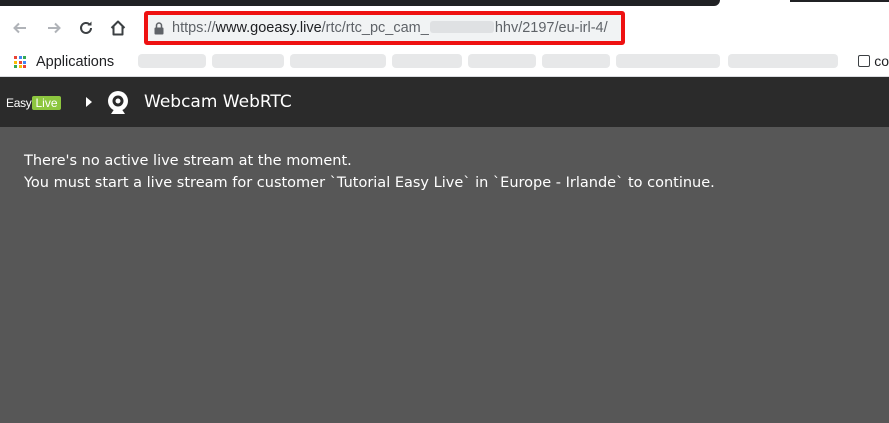 The image size is (889, 423). I want to click on logo-easy-text: Easy, so click(19, 103).